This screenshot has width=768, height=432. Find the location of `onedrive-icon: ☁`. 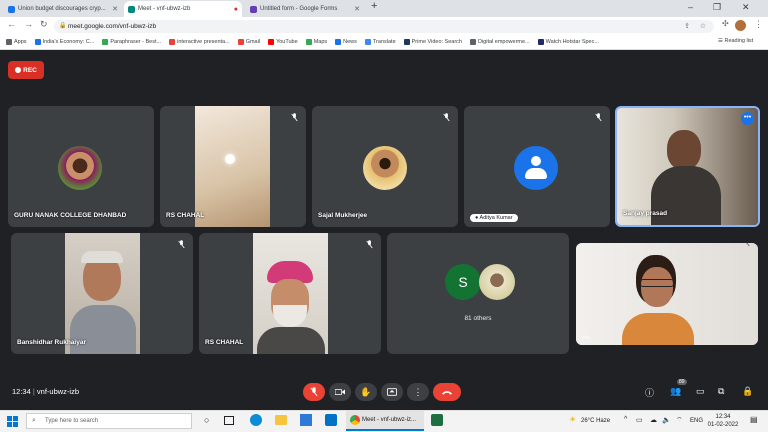

onedrive-icon: ☁ is located at coordinates (653, 420).